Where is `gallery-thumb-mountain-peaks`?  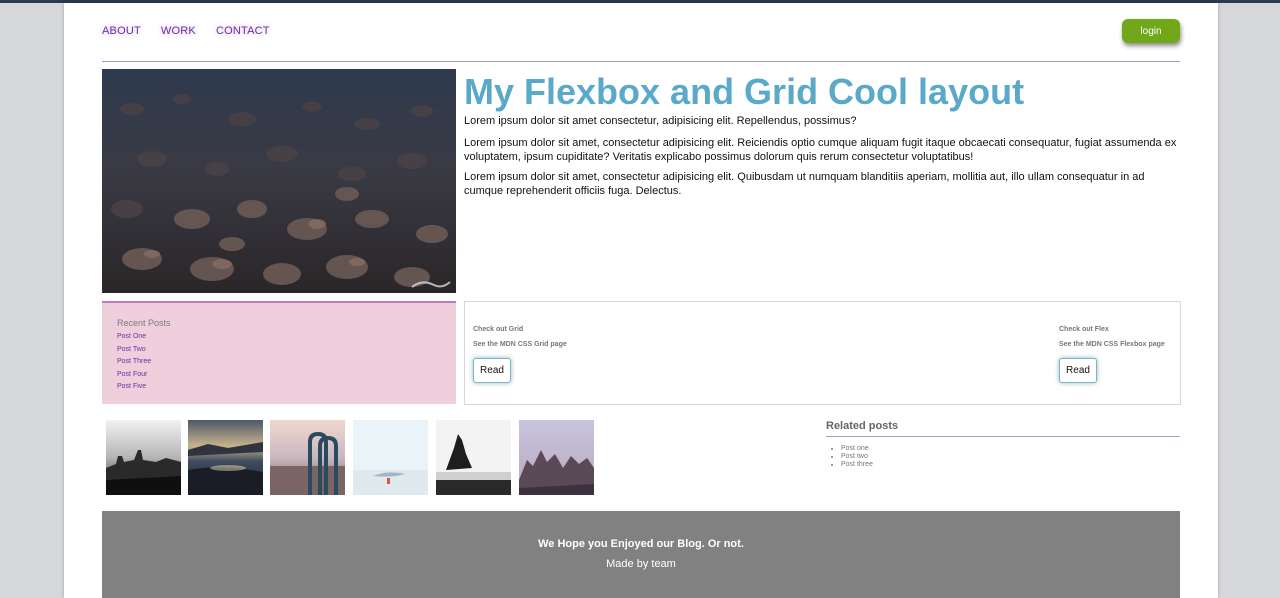
gallery-thumb-mountain-peaks is located at coordinates (556, 457).